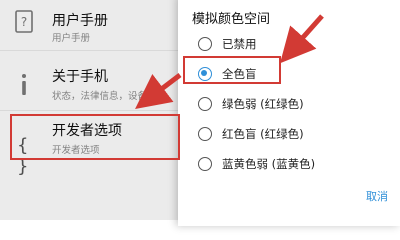  What do you see at coordinates (239, 44) in the screenshot?
I see `option-label: 已禁用` at bounding box center [239, 44].